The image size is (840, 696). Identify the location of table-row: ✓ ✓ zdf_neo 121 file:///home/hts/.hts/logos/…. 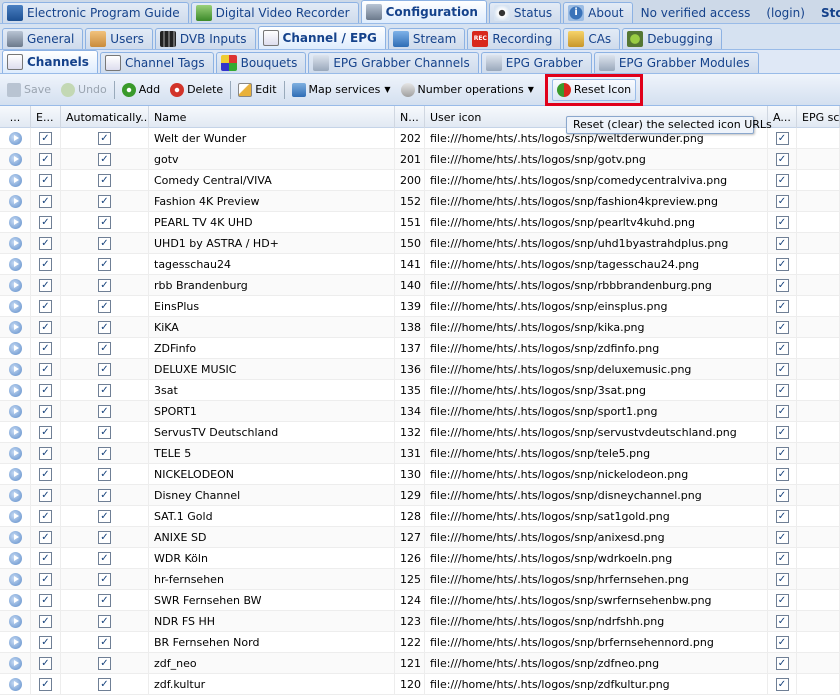
(420, 663).